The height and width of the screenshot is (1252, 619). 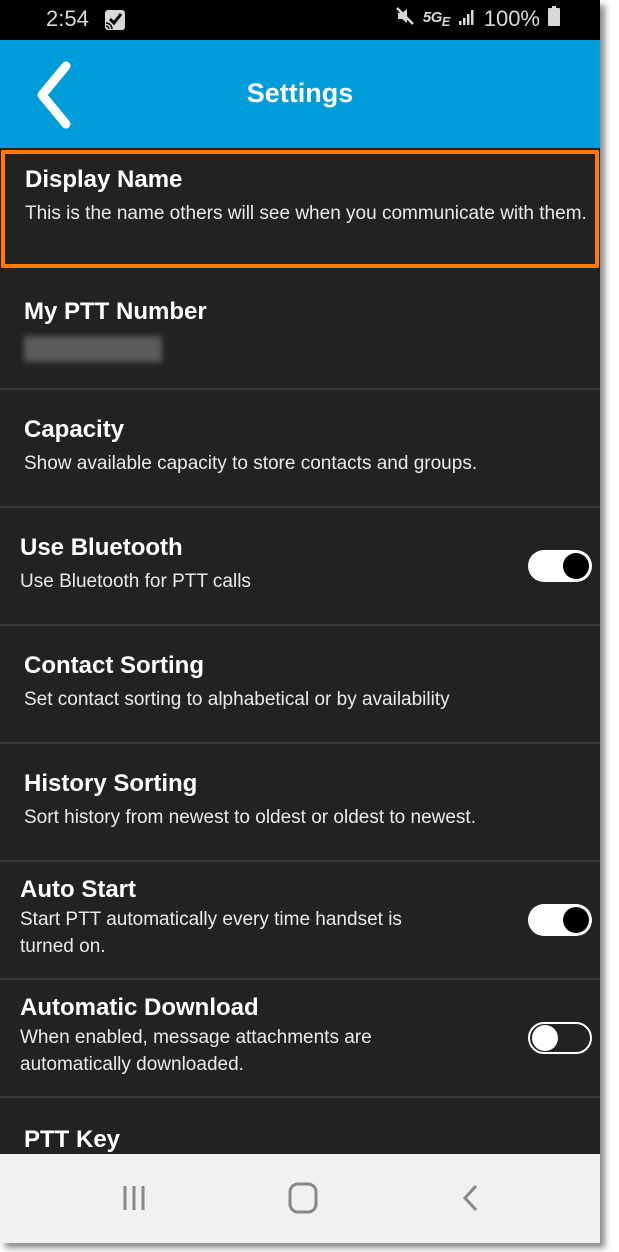 I want to click on network-sub-label: E, so click(x=445, y=22).